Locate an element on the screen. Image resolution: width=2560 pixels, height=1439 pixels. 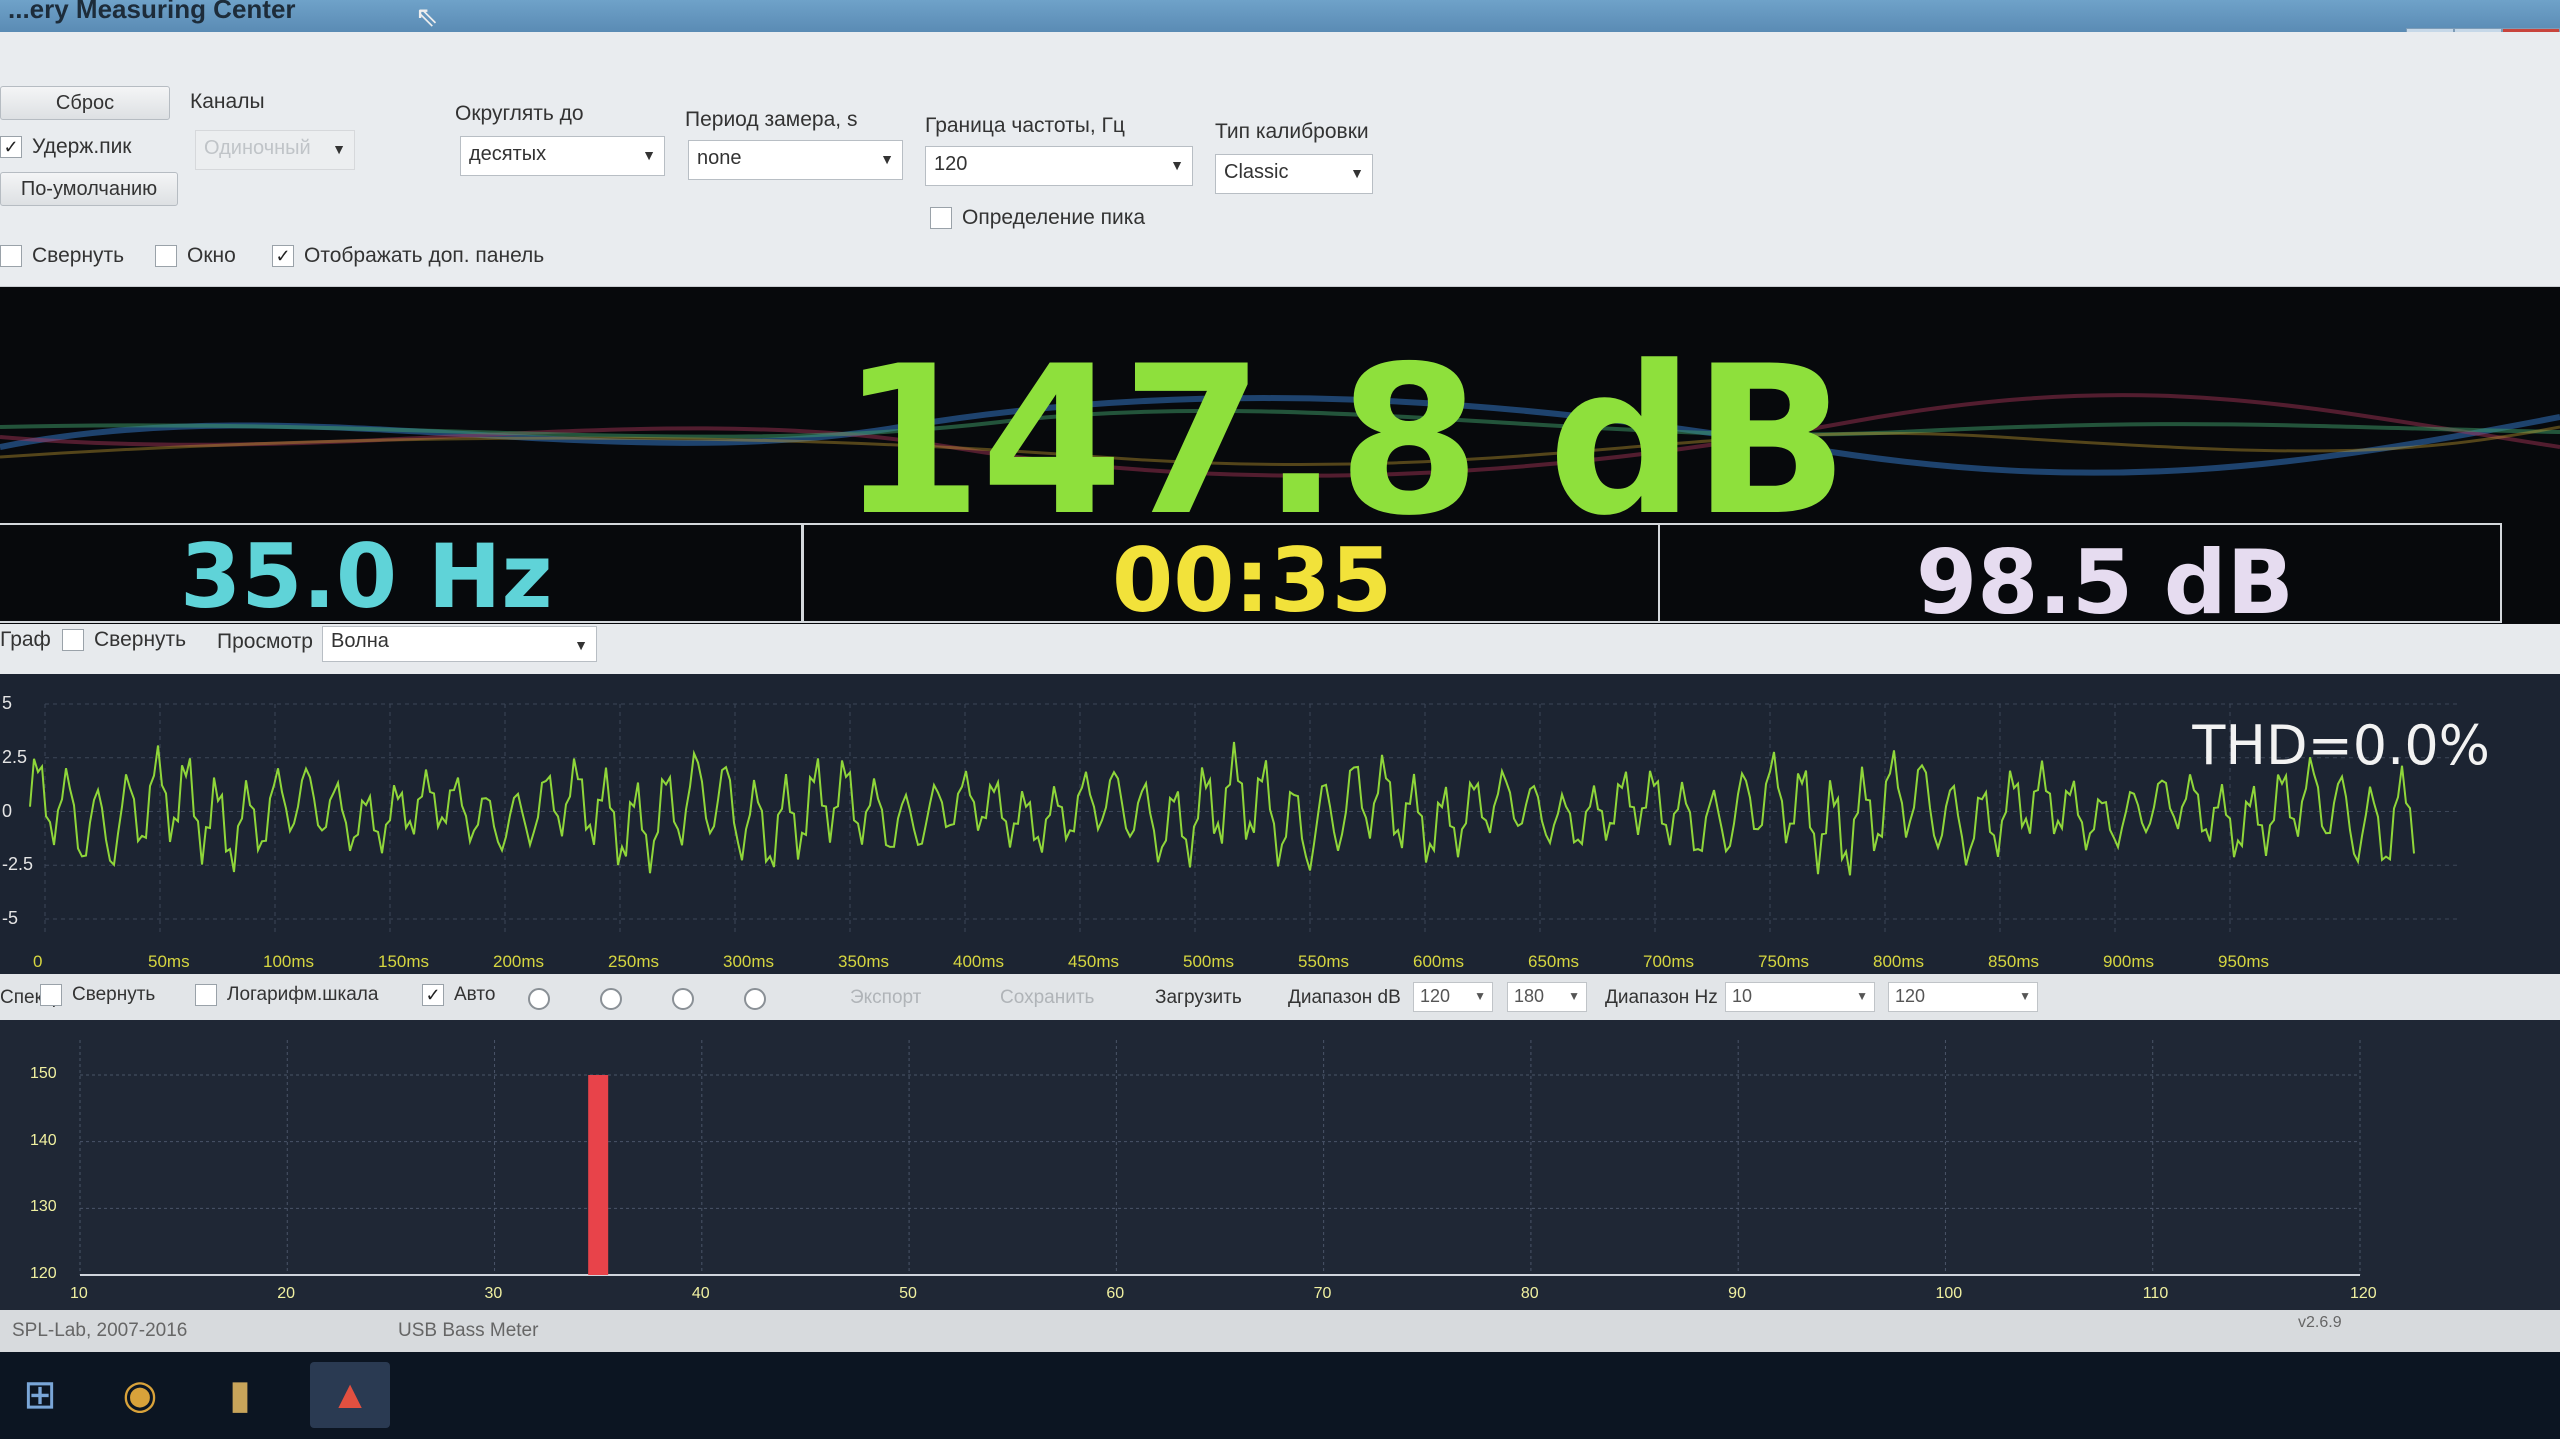
secondary-db-cell: 98.5 dB is located at coordinates (2080, 573).